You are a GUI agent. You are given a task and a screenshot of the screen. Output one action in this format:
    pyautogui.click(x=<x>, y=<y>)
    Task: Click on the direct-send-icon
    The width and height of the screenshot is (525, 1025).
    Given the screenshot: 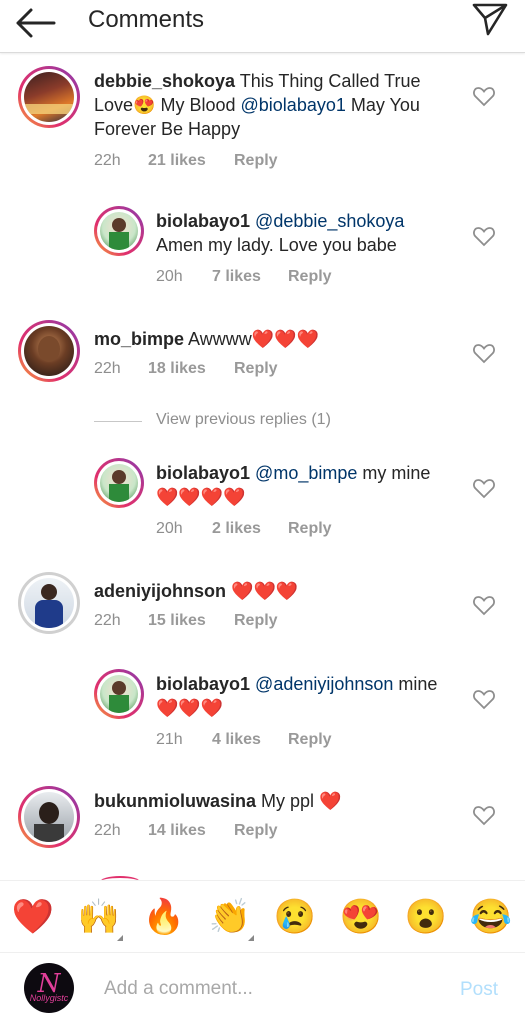 What is the action you would take?
    pyautogui.click(x=490, y=18)
    